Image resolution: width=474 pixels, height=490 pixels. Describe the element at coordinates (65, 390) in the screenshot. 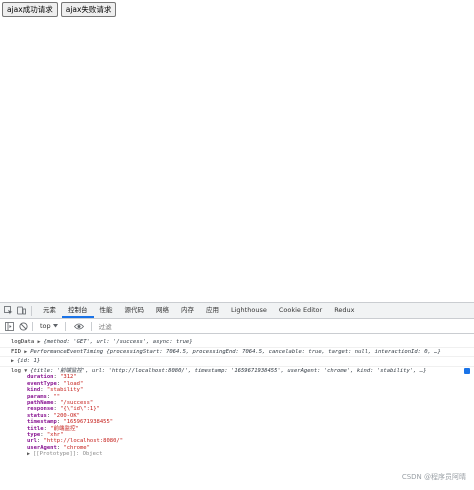

I see `property-value: "stability"` at that location.